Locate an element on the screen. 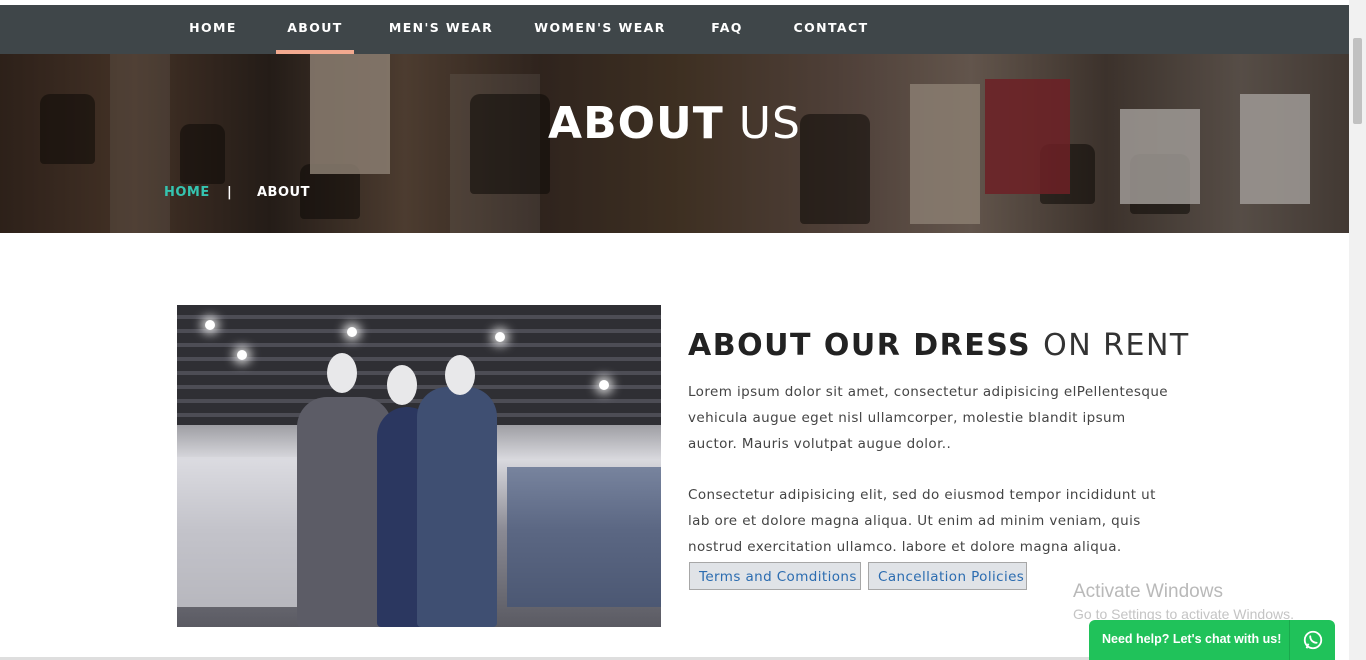 The width and height of the screenshot is (1366, 660). chat-label: Need help? Let's chat with us! is located at coordinates (1192, 639).